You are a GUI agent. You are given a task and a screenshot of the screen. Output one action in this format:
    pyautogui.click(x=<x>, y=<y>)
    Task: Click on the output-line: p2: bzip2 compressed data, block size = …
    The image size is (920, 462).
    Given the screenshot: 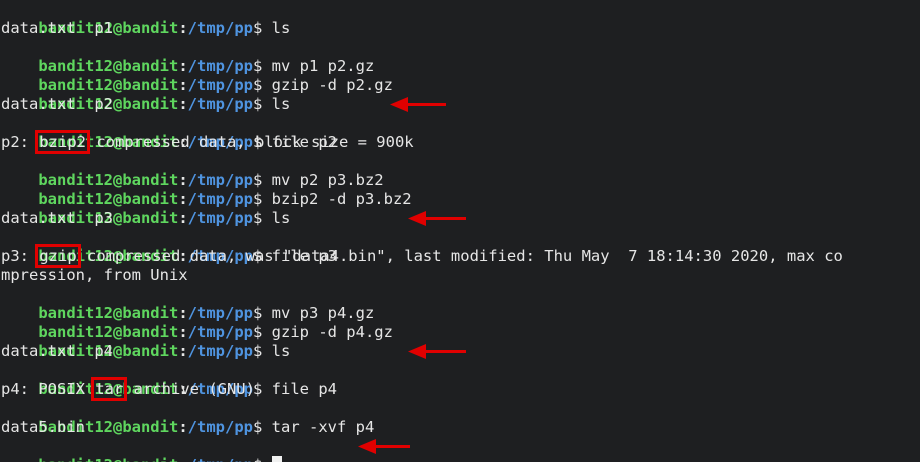 What is the action you would take?
    pyautogui.click(x=207, y=142)
    